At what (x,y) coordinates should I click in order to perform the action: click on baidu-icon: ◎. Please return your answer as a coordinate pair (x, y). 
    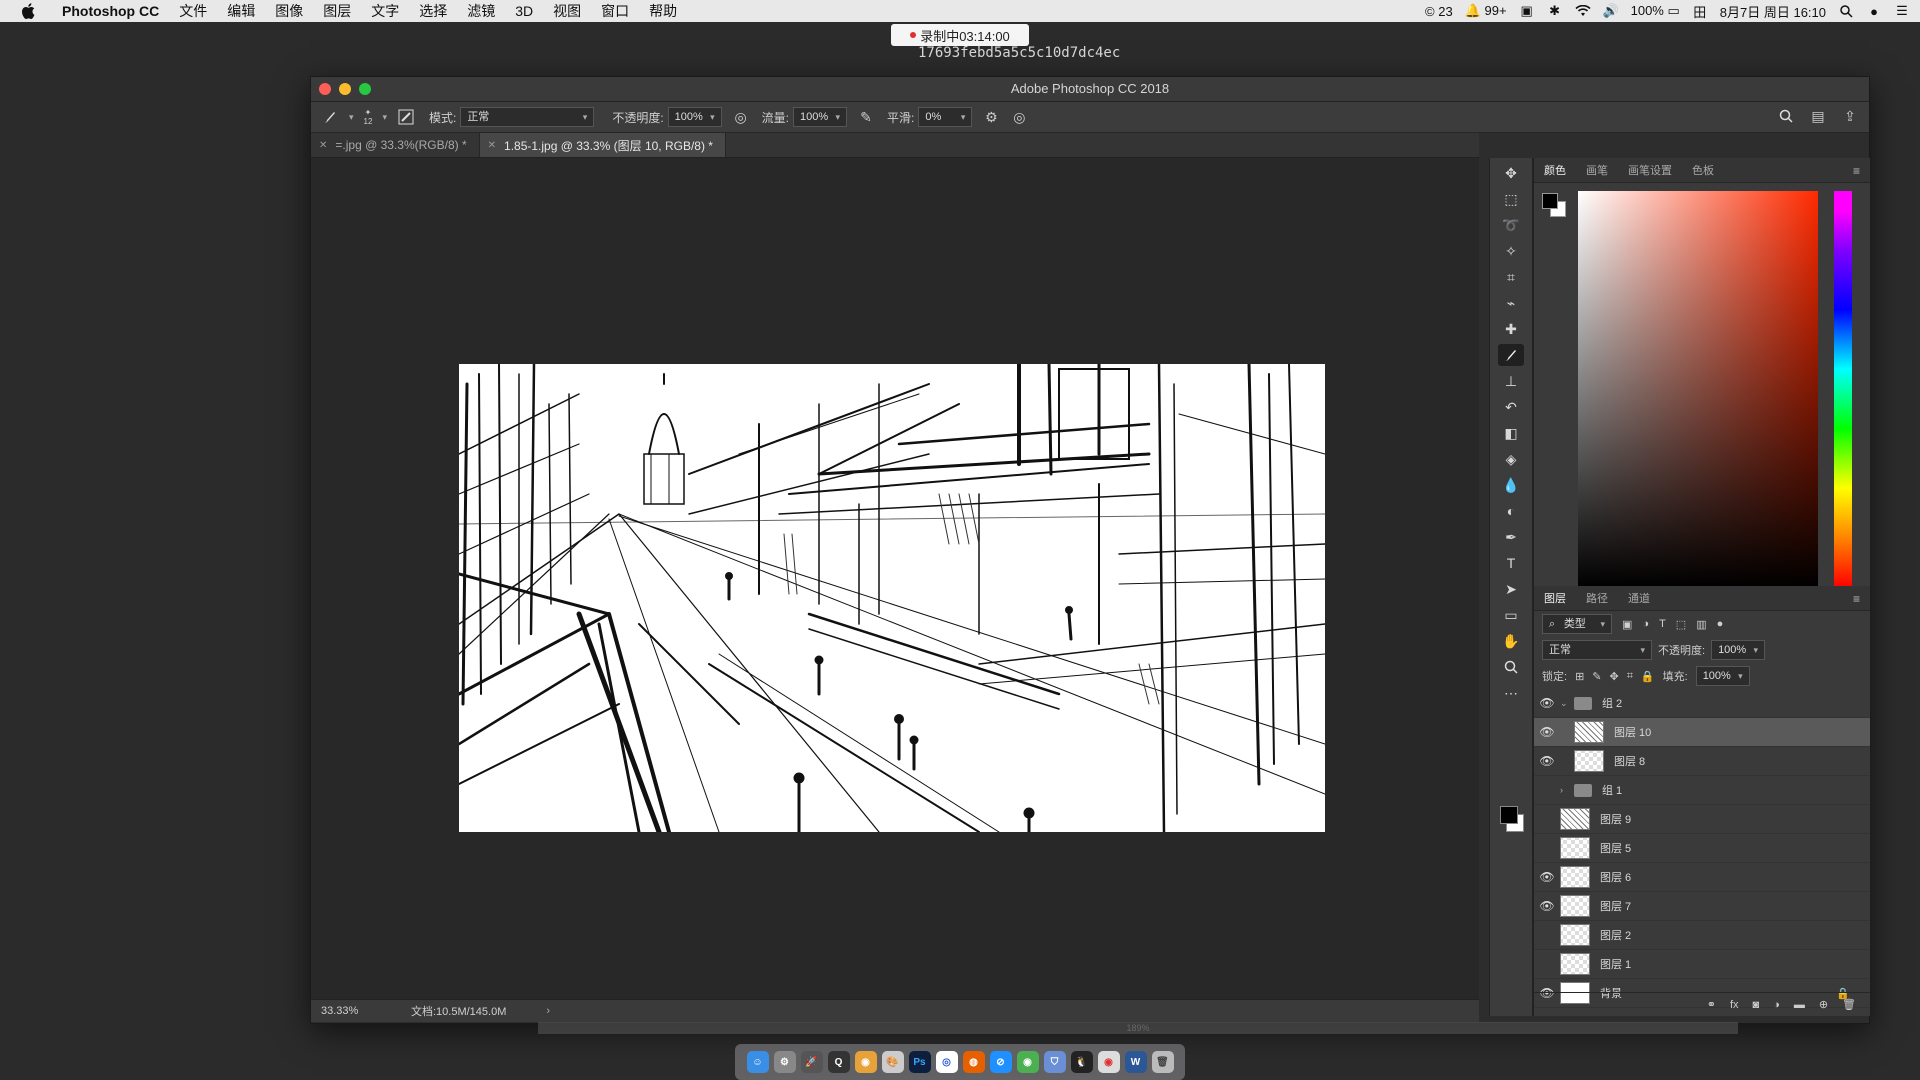
    Looking at the image, I should click on (946, 1062).